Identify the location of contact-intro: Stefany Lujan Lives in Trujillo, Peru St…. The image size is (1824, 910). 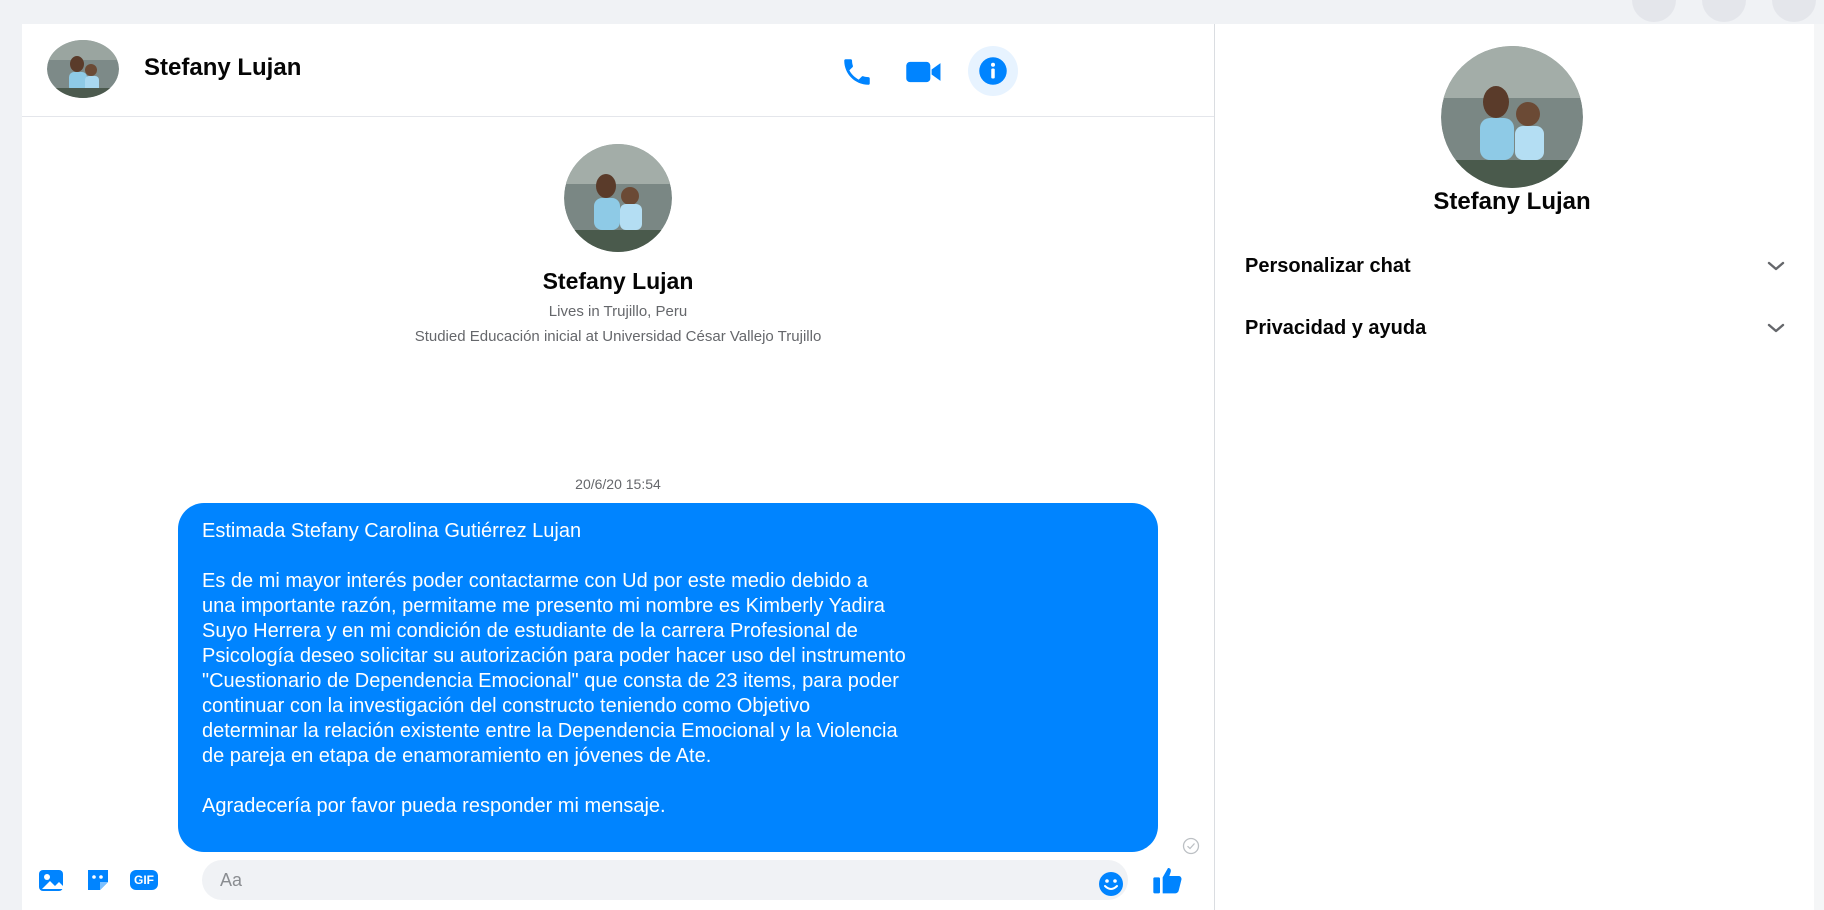
(618, 244).